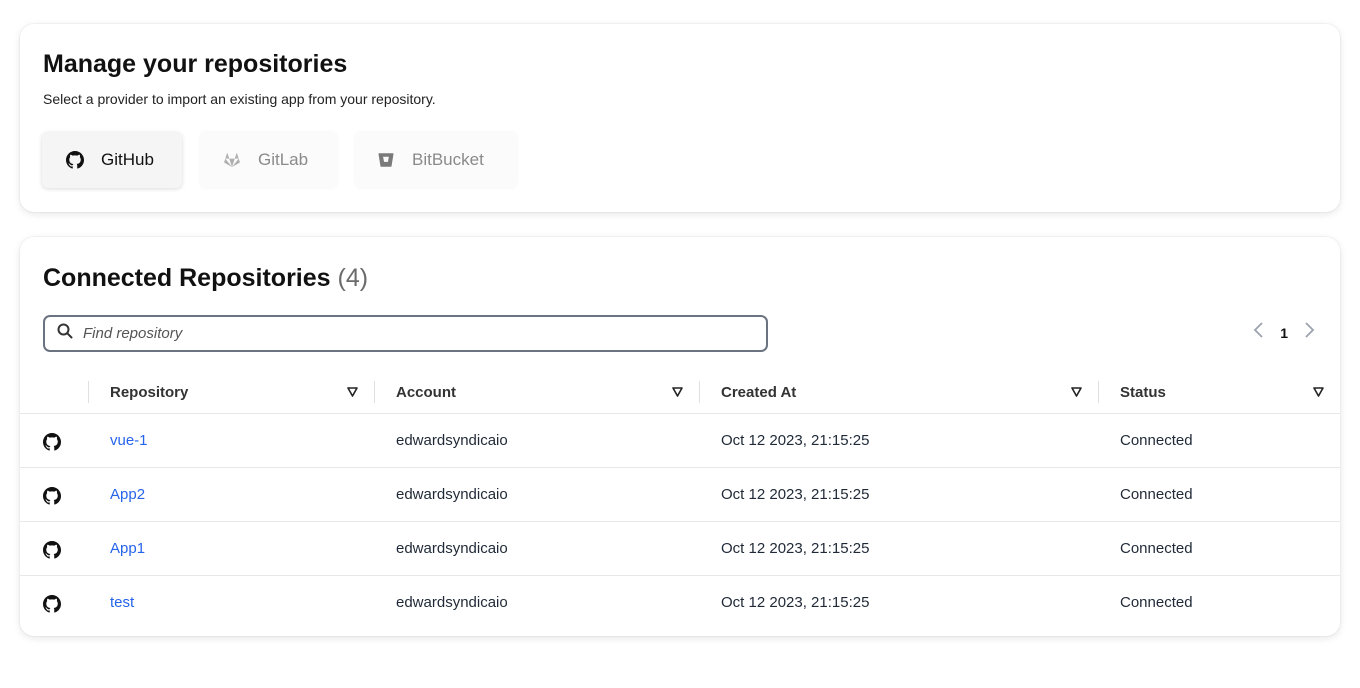 This screenshot has height=688, width=1360. I want to click on repository-link: App2, so click(127, 494).